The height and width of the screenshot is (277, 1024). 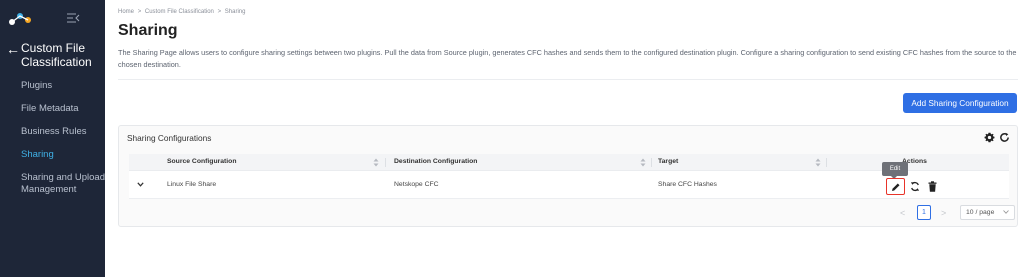 What do you see at coordinates (63, 109) in the screenshot?
I see `sidebar-item-file-metadata: File Metadata` at bounding box center [63, 109].